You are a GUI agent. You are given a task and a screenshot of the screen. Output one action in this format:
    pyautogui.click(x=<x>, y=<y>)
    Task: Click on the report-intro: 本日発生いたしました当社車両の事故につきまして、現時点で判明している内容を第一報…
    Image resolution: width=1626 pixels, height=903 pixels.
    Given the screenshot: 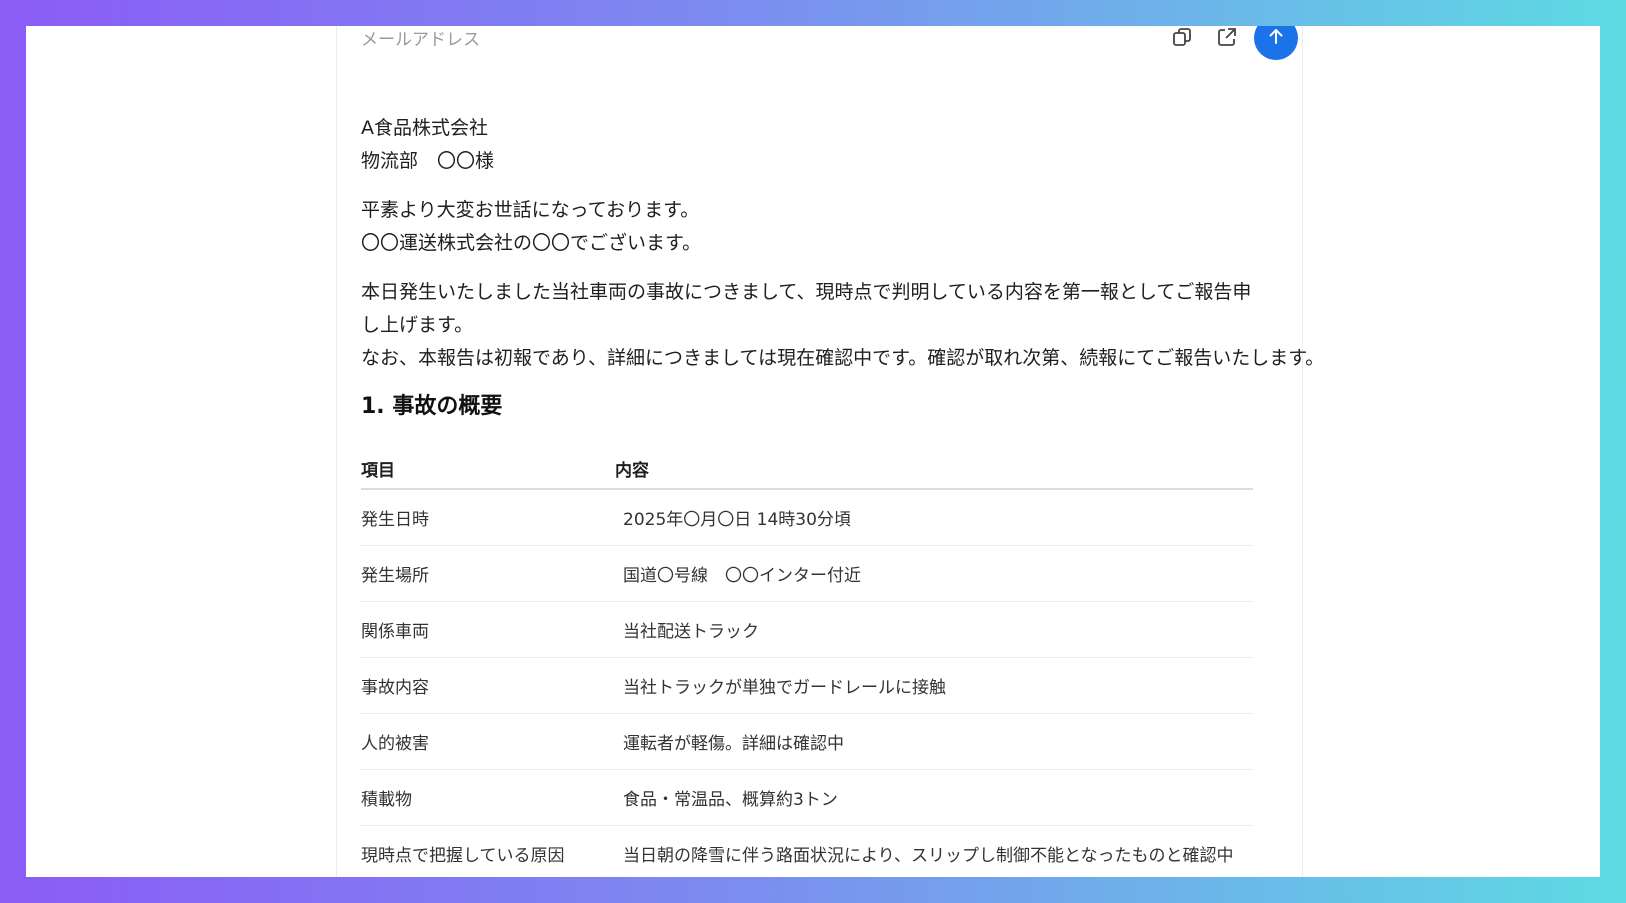 What is the action you would take?
    pyautogui.click(x=806, y=308)
    